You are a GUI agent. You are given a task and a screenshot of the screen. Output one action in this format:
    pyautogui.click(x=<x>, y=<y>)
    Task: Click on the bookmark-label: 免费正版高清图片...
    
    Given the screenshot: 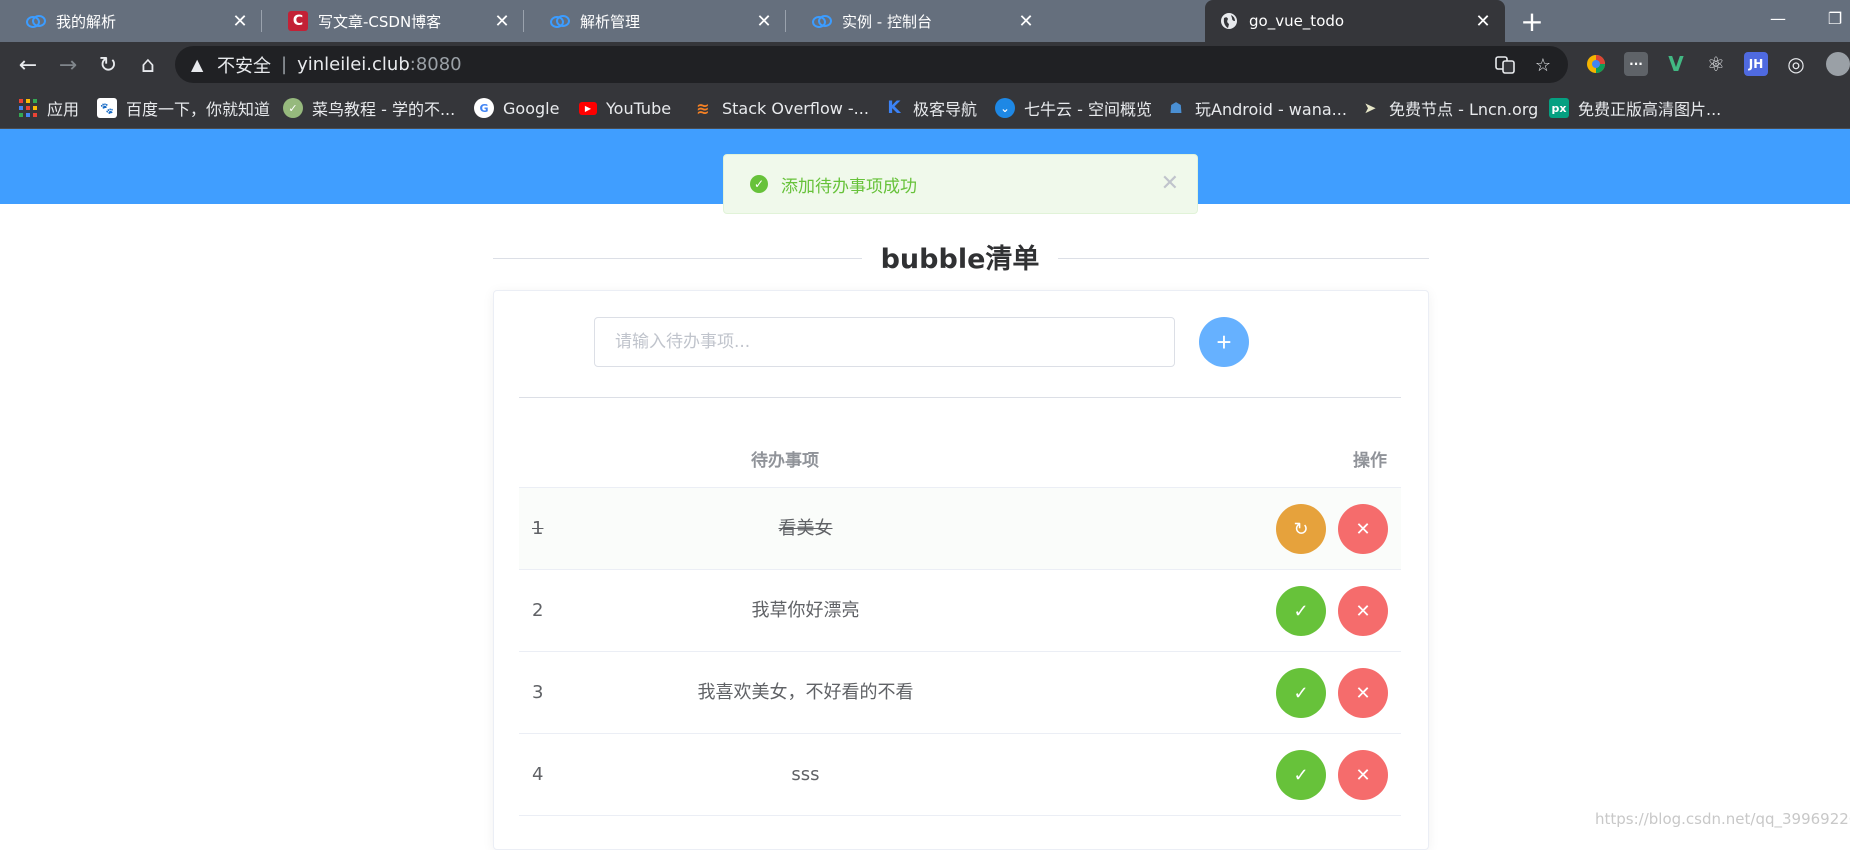 What is the action you would take?
    pyautogui.click(x=1650, y=109)
    